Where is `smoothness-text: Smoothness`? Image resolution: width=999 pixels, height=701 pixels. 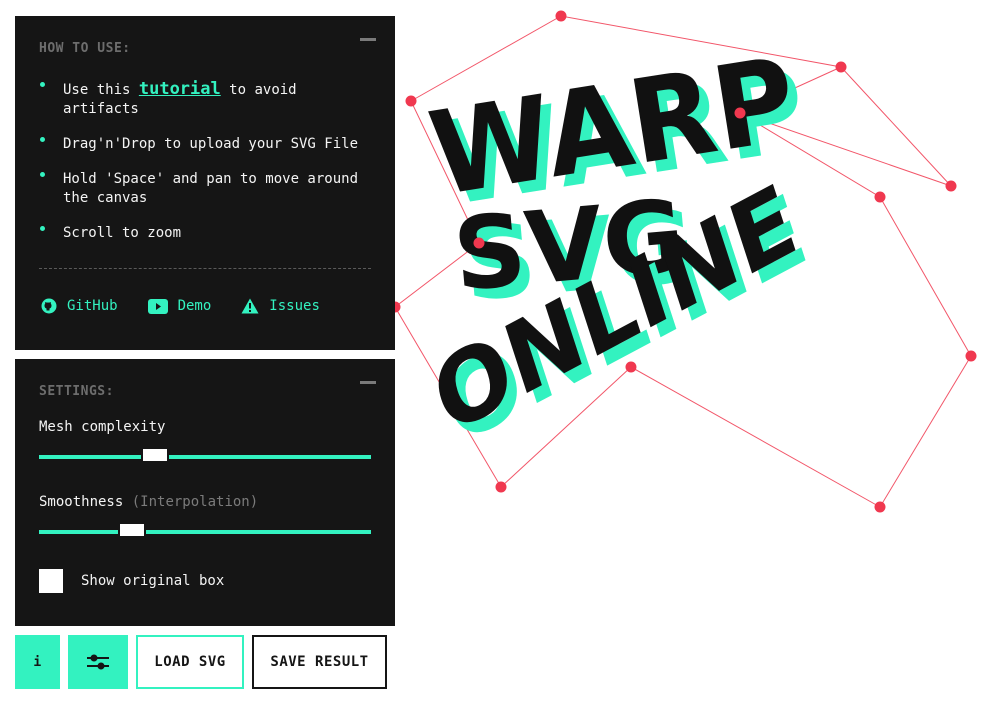
smoothness-text: Smoothness is located at coordinates (81, 502).